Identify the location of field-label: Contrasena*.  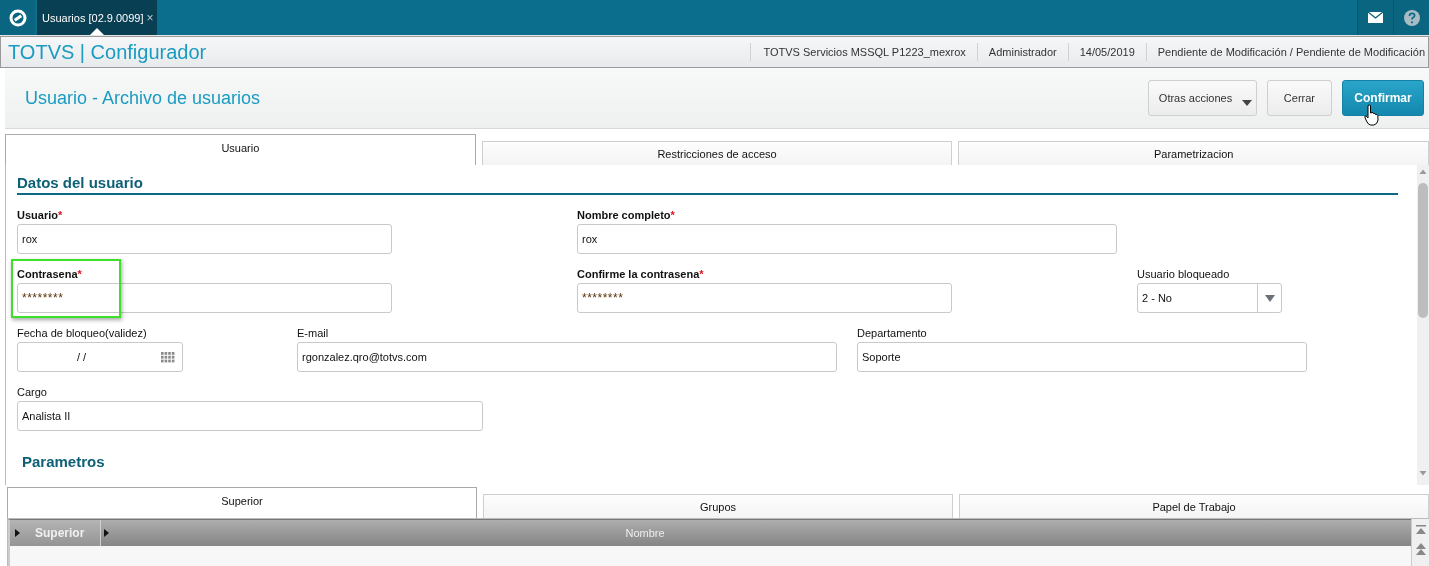
(49, 274).